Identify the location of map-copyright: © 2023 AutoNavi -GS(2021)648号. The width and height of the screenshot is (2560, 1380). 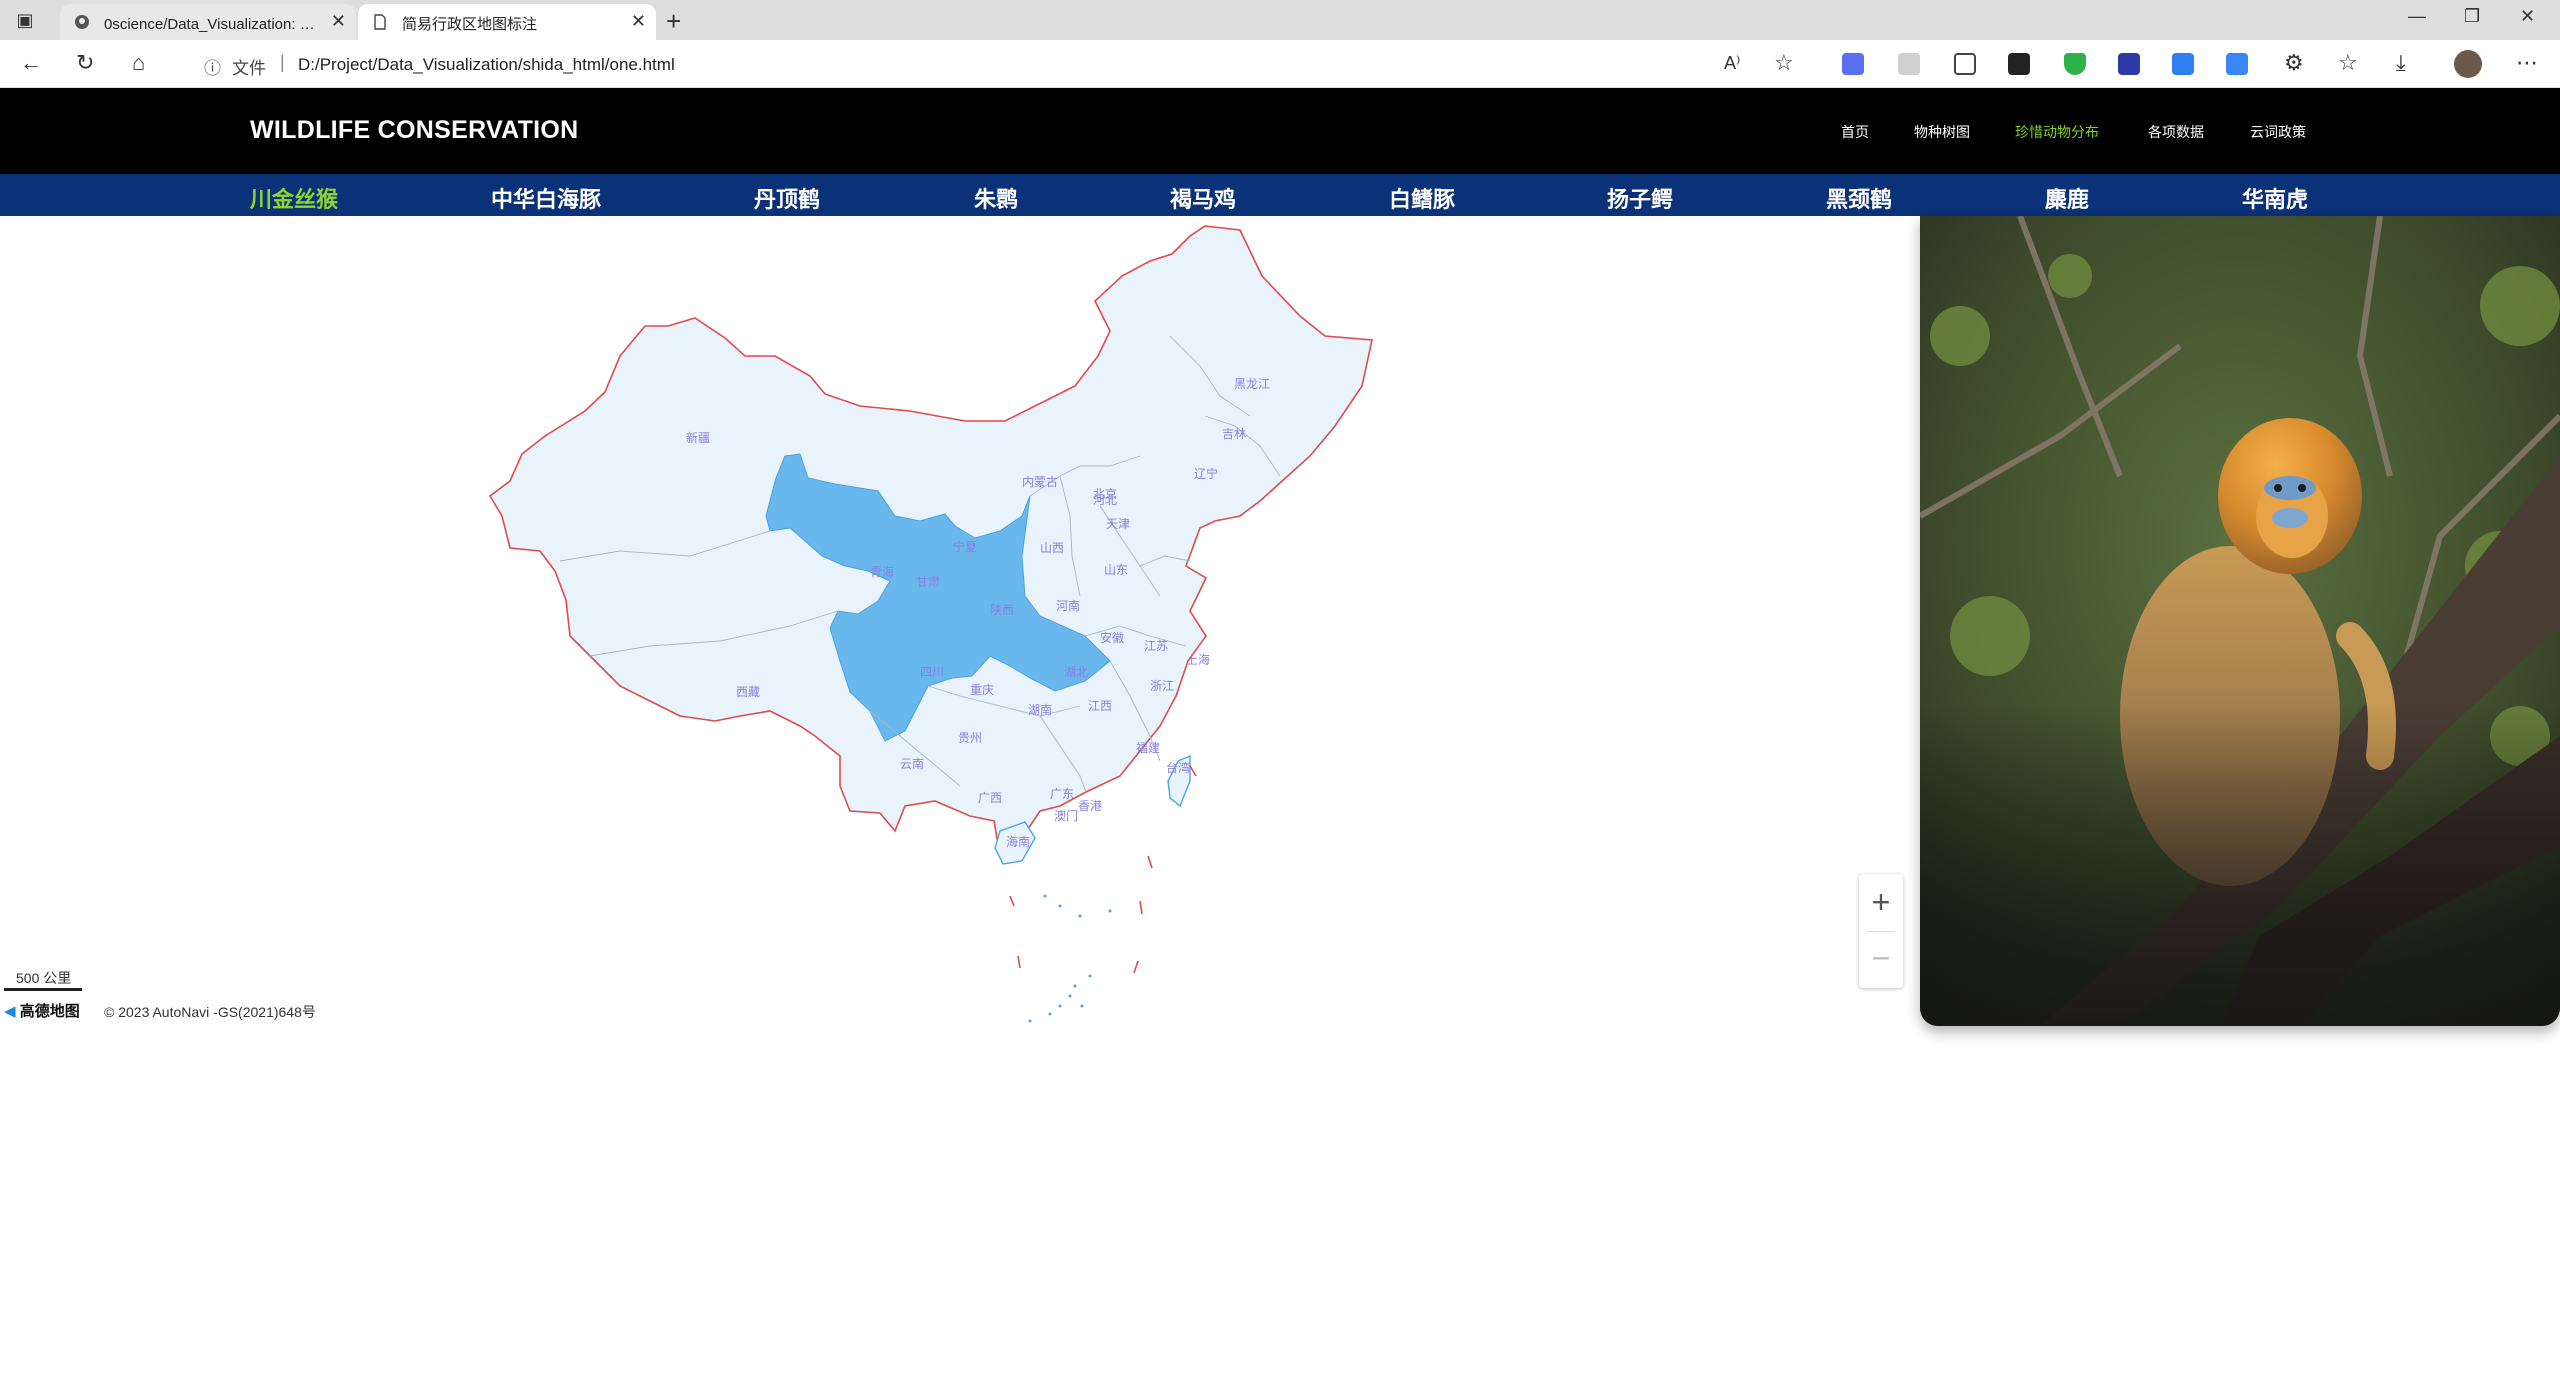
(210, 1012).